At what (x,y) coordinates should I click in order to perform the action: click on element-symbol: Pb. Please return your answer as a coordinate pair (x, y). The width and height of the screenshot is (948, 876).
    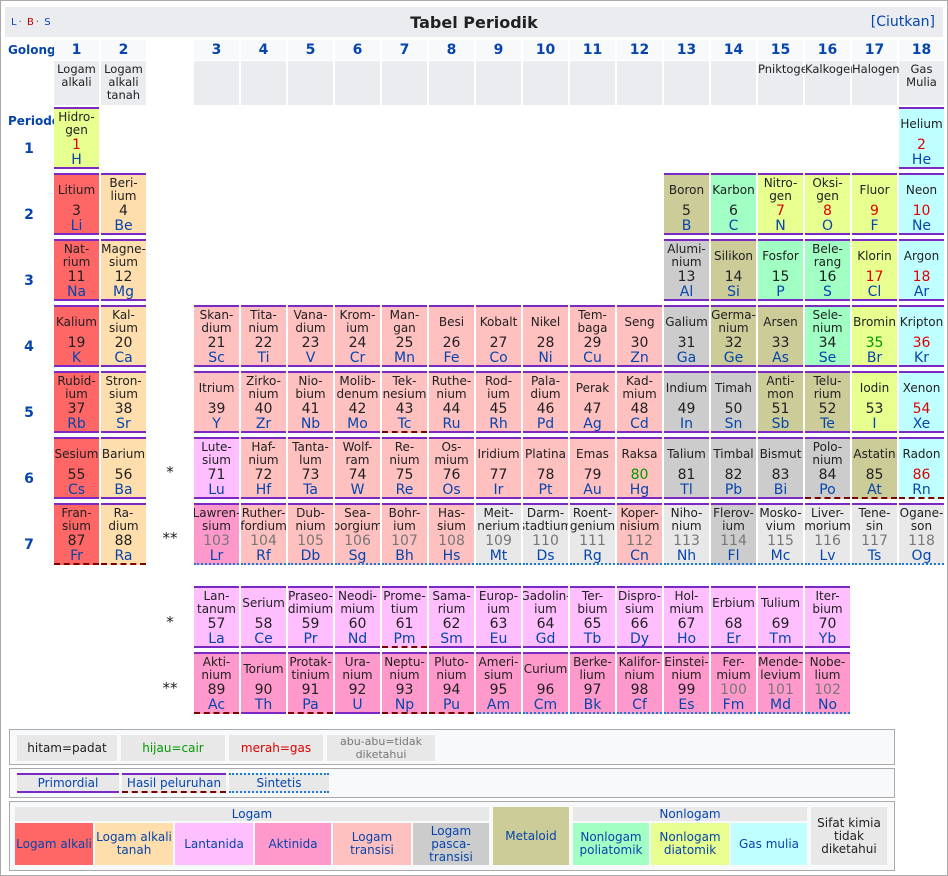
    Looking at the image, I should click on (733, 489).